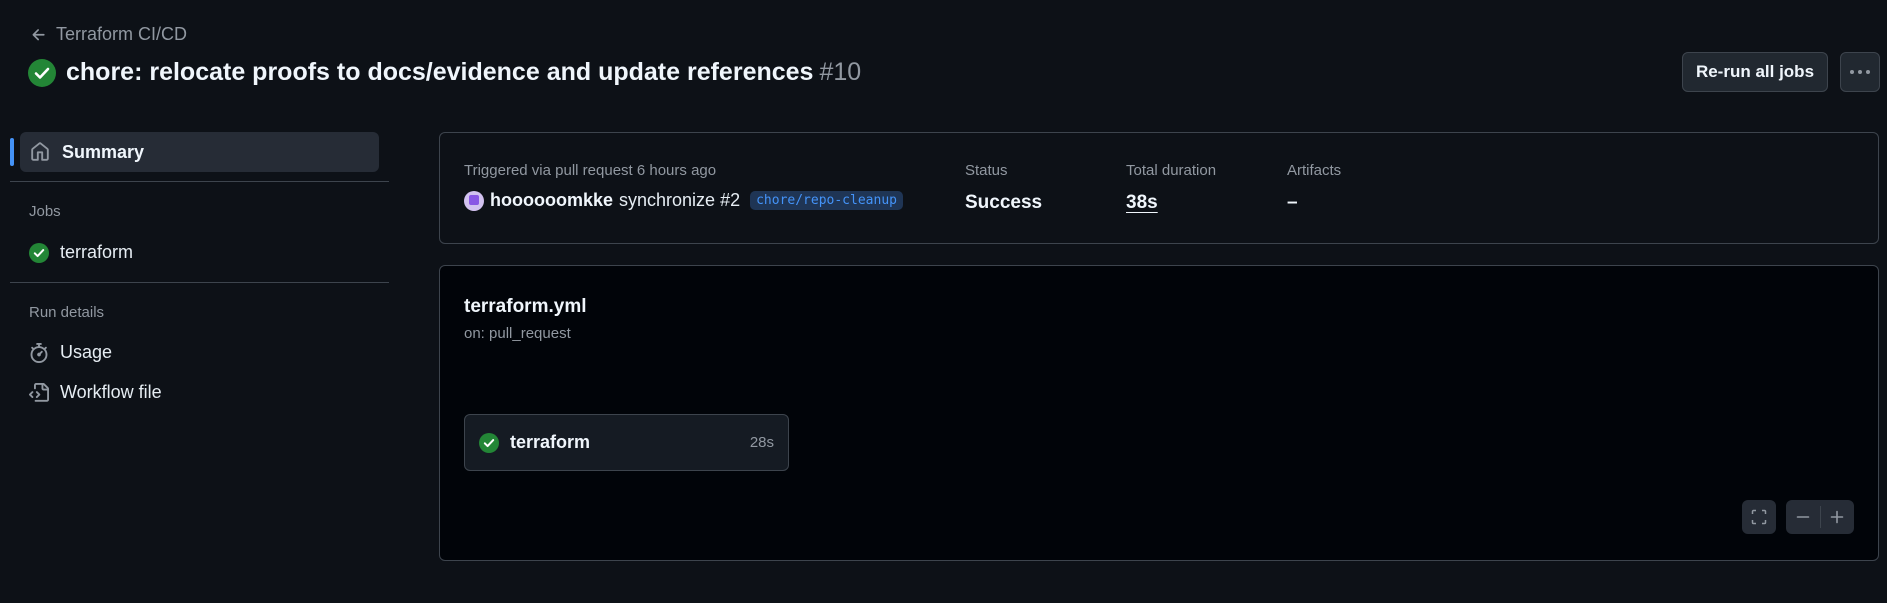 The image size is (1887, 603). What do you see at coordinates (45, 211) in the screenshot?
I see `jobs-heading: Jobs` at bounding box center [45, 211].